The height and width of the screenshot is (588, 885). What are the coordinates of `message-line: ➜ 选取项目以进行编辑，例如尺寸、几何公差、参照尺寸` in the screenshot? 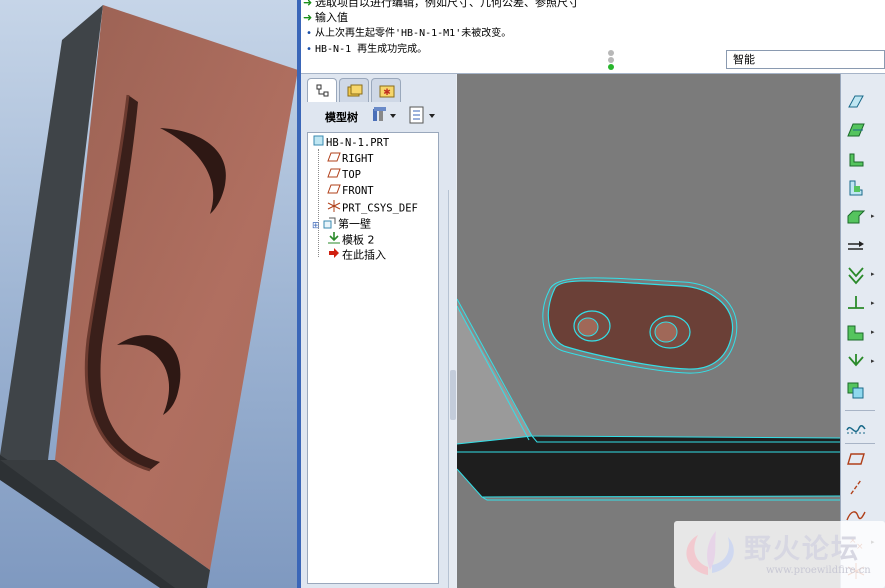 It's located at (441, 5).